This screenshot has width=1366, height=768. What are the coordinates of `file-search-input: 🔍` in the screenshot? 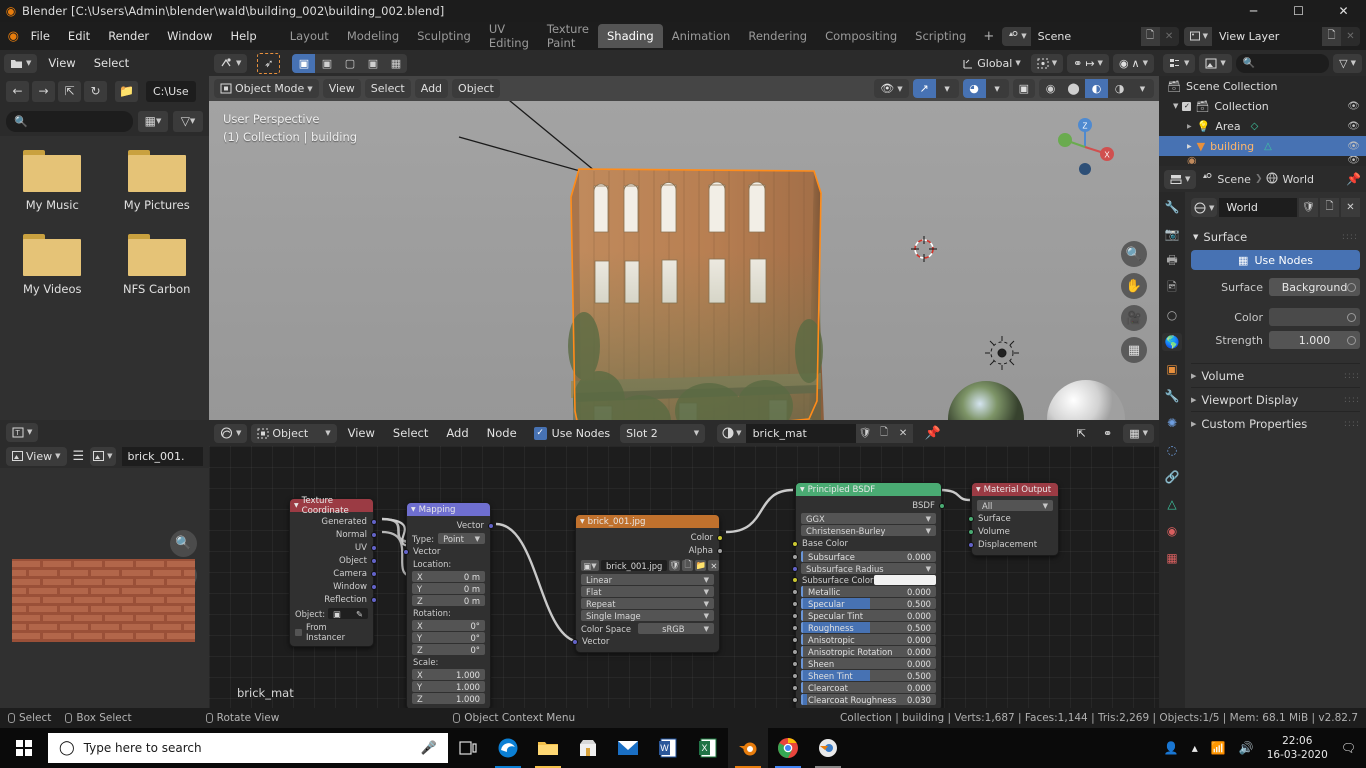 It's located at (69, 121).